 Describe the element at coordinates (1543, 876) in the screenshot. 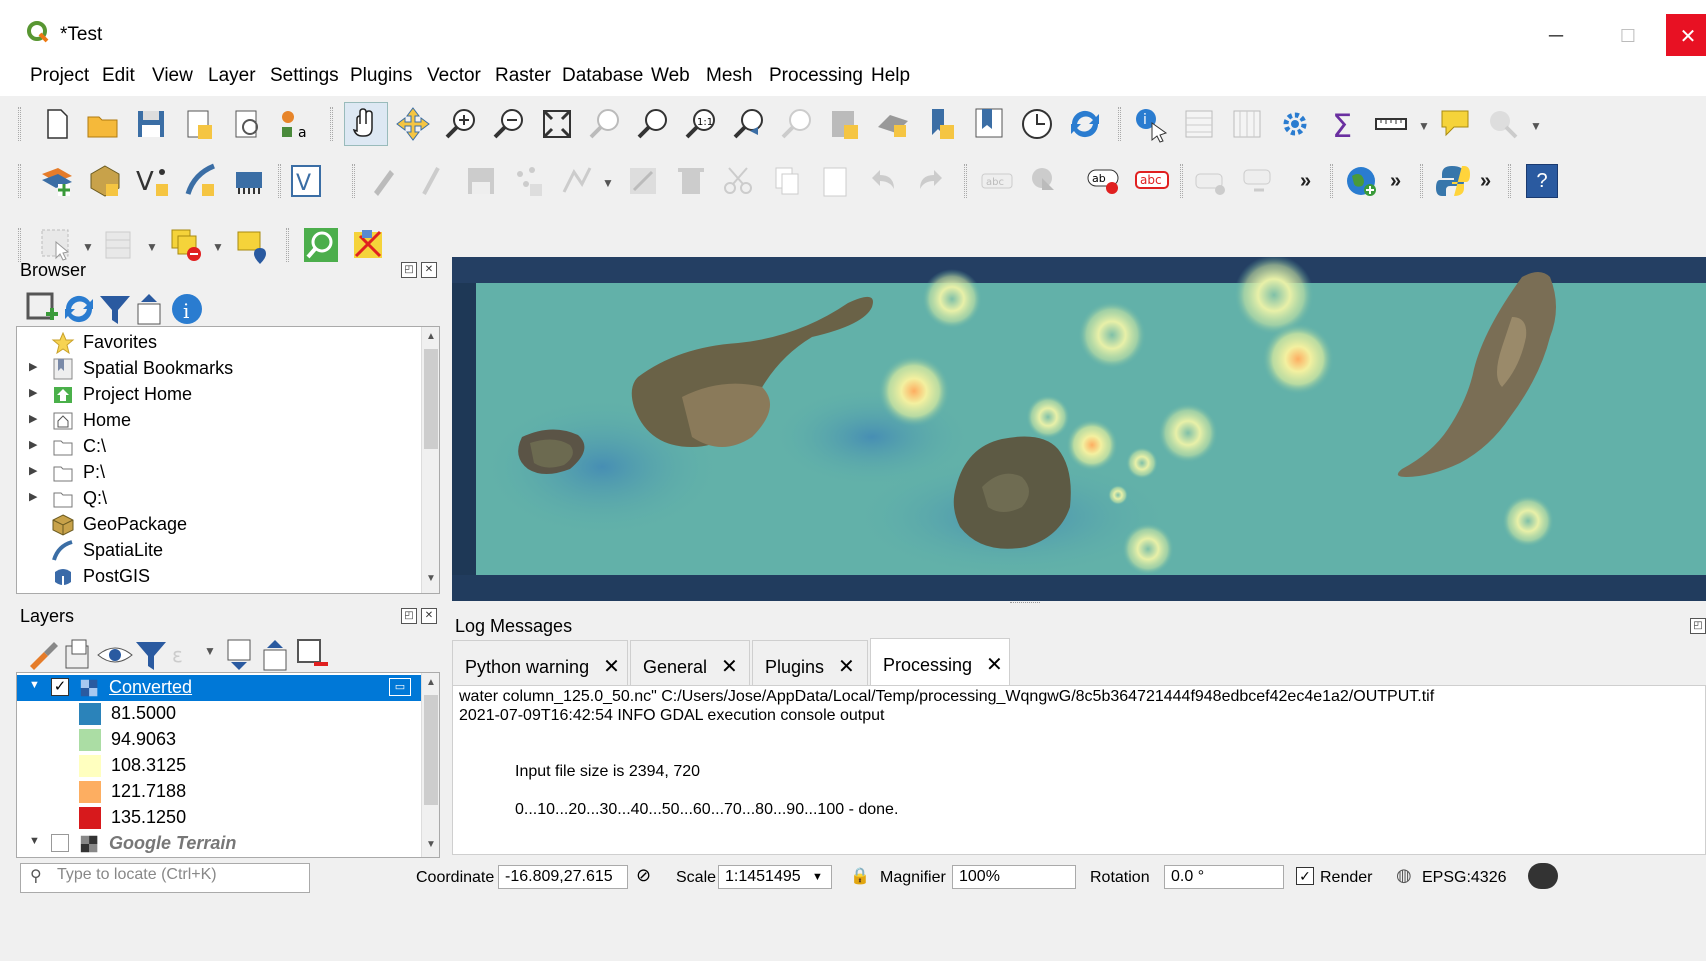

I see `messages-icon` at that location.